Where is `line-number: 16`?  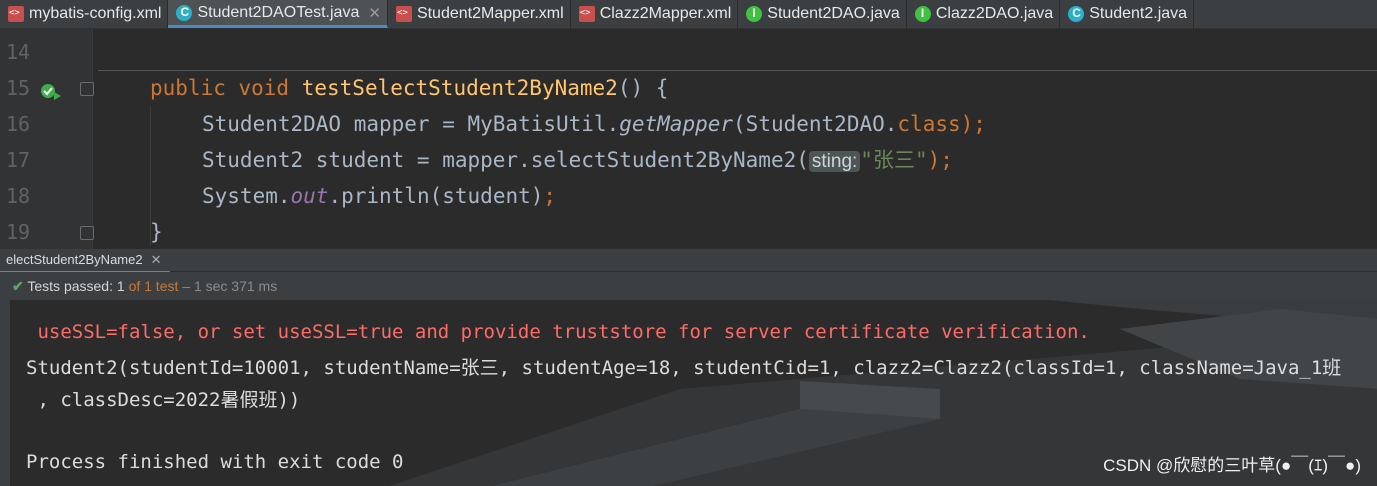
line-number: 16 is located at coordinates (18, 124).